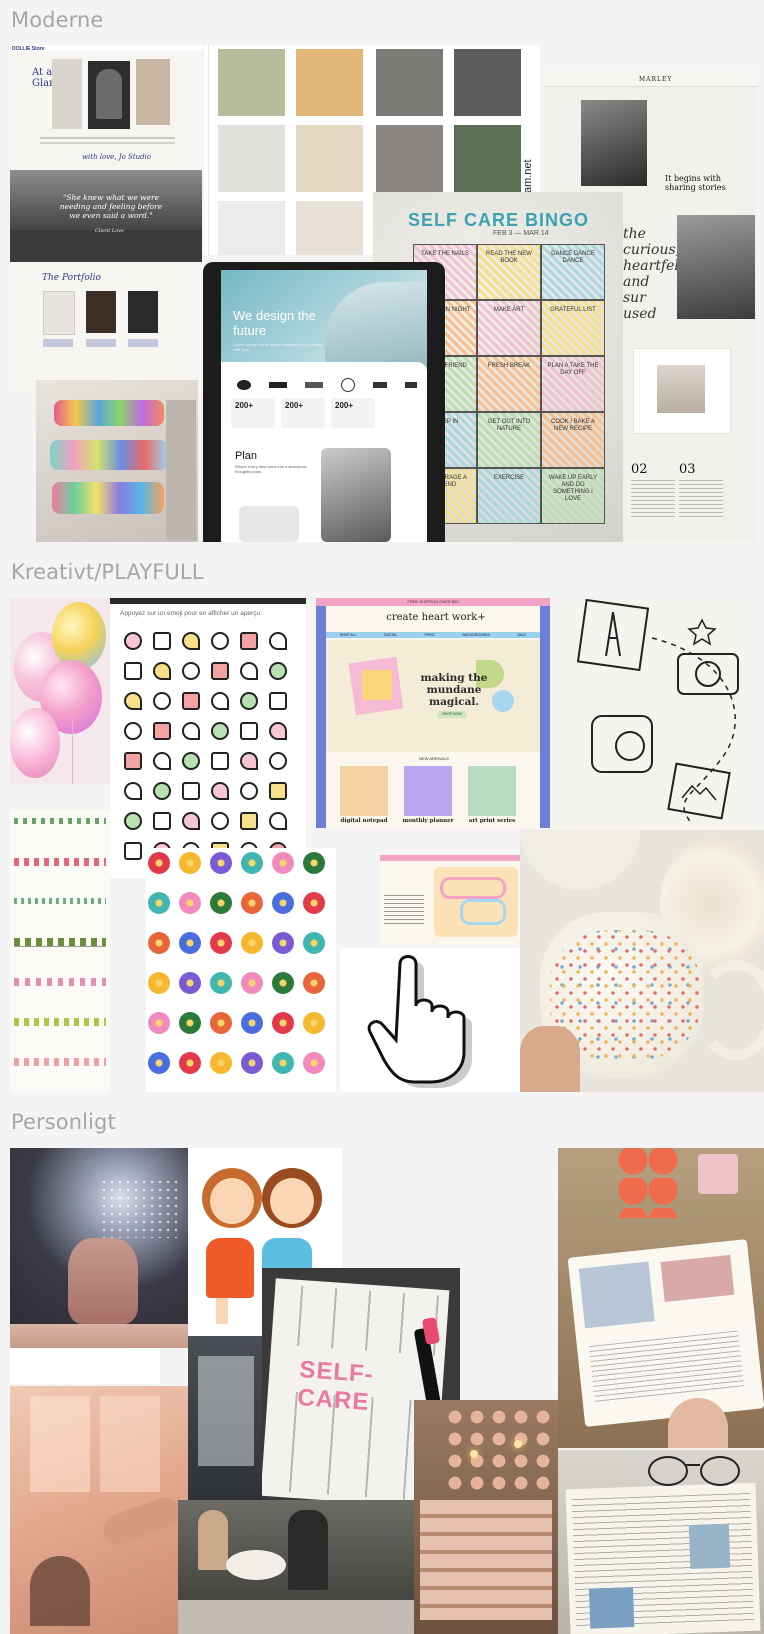 The width and height of the screenshot is (764, 1634). What do you see at coordinates (241, 970) in the screenshot?
I see `flower-stickers-image` at bounding box center [241, 970].